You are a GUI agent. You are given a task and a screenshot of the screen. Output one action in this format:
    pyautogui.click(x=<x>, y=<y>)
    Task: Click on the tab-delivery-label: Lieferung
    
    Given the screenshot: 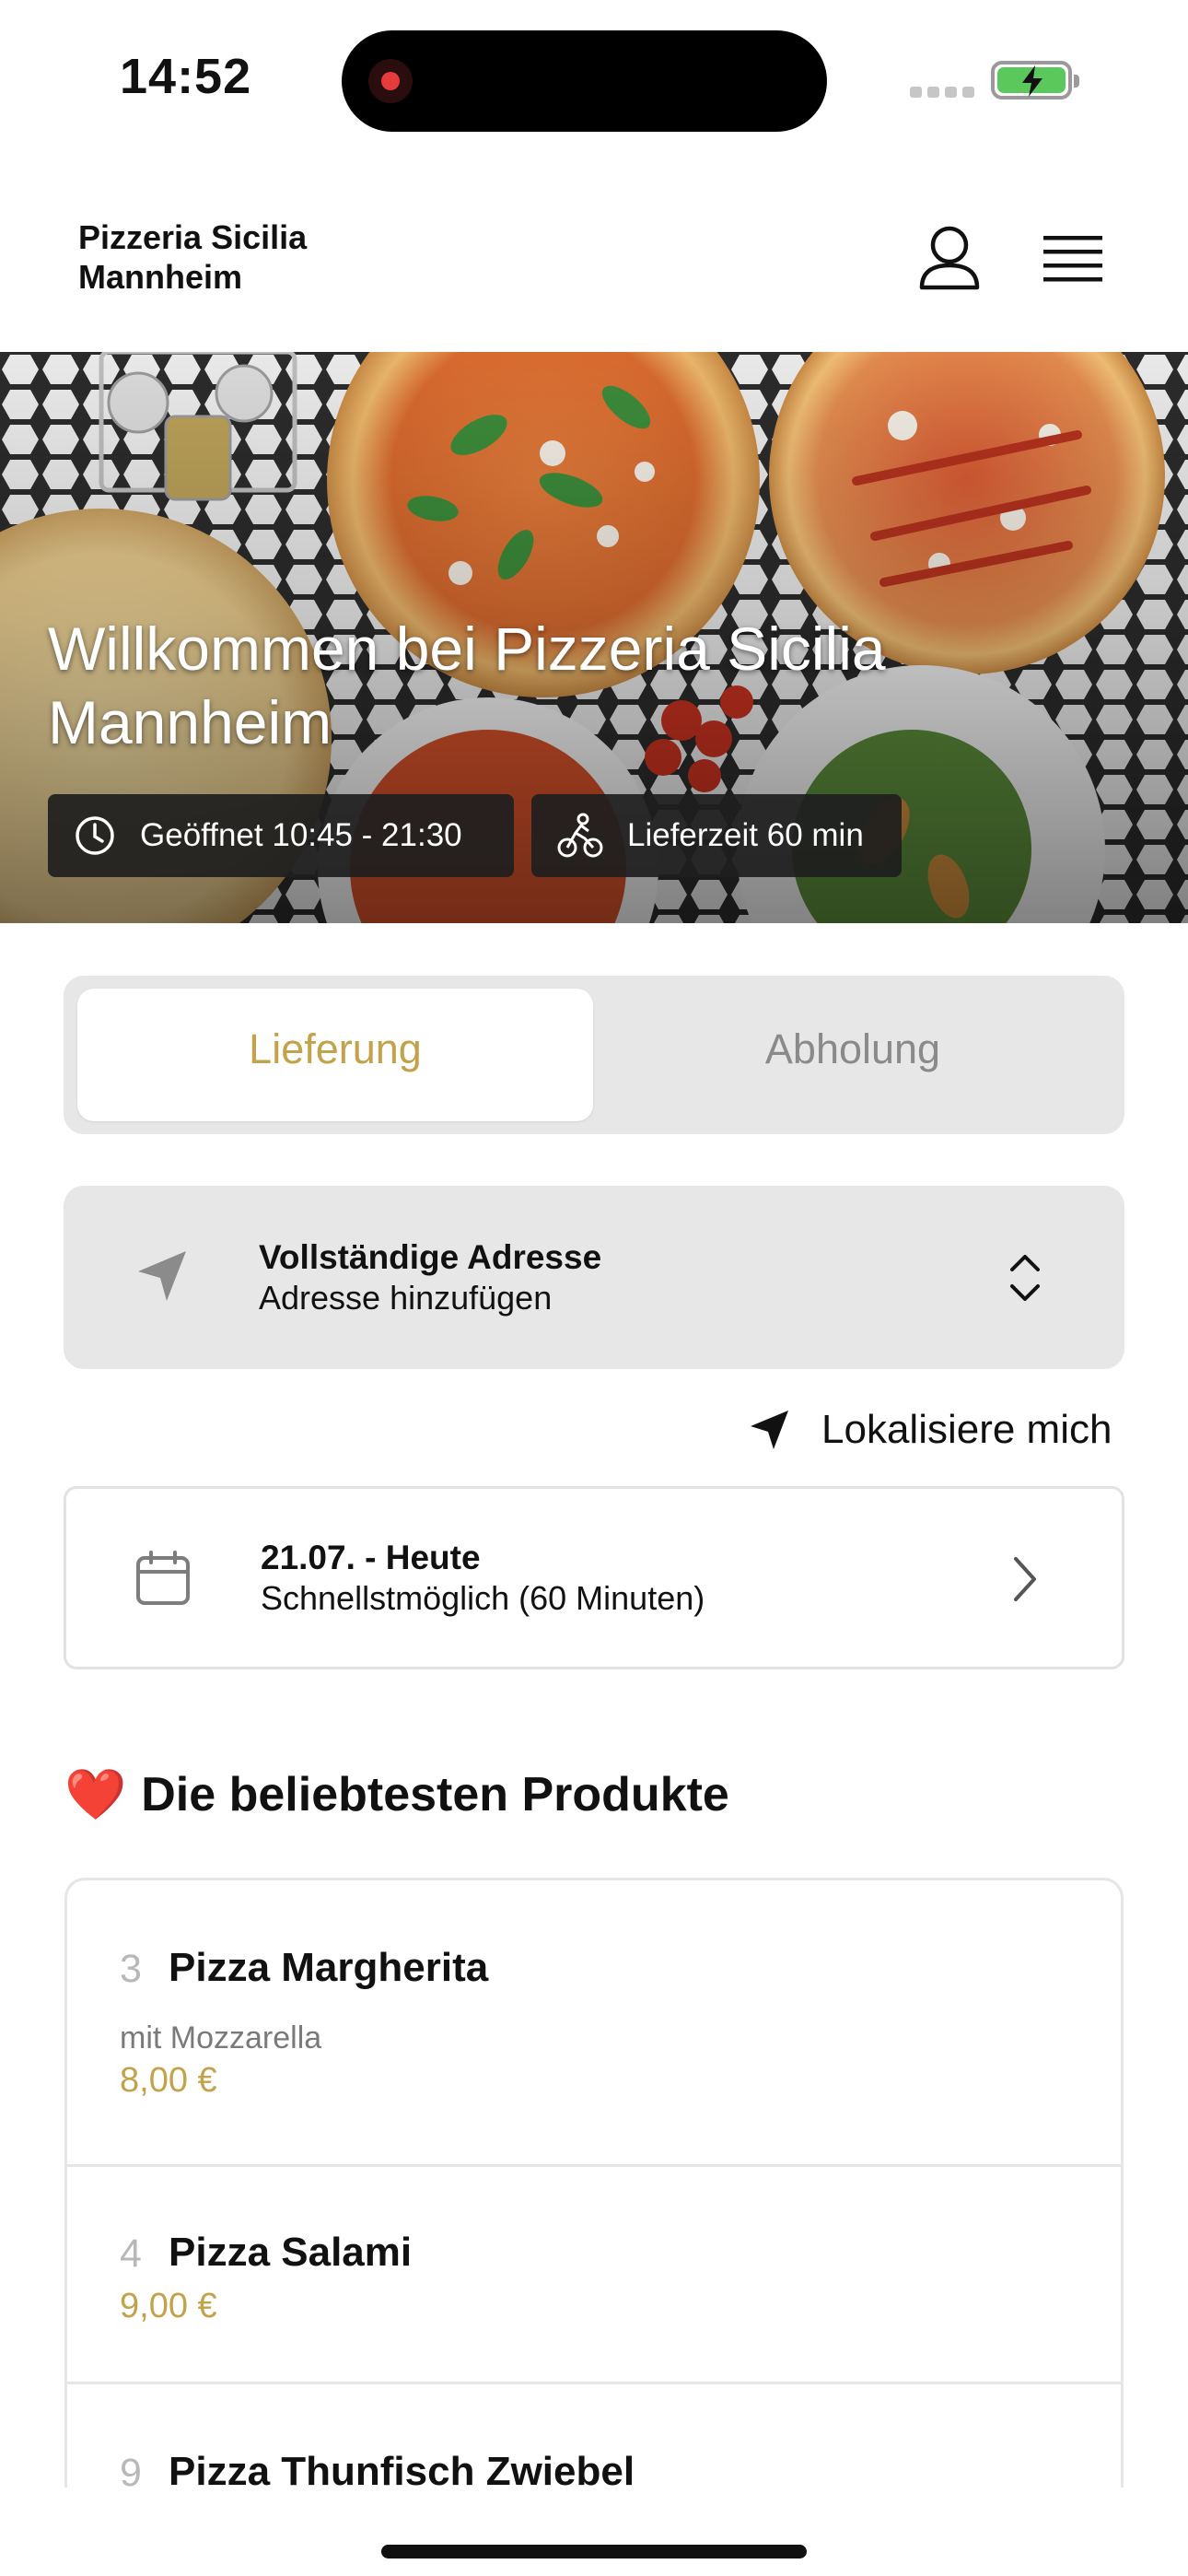 What is the action you would take?
    pyautogui.click(x=335, y=1049)
    